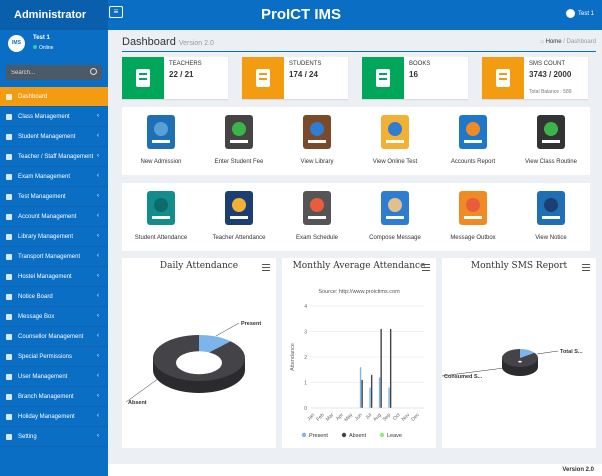 Image resolution: width=602 pixels, height=476 pixels. What do you see at coordinates (359, 44) in the screenshot?
I see `page-header: Dashboard Version 2.0 ⌂ Home / Dashboard` at bounding box center [359, 44].